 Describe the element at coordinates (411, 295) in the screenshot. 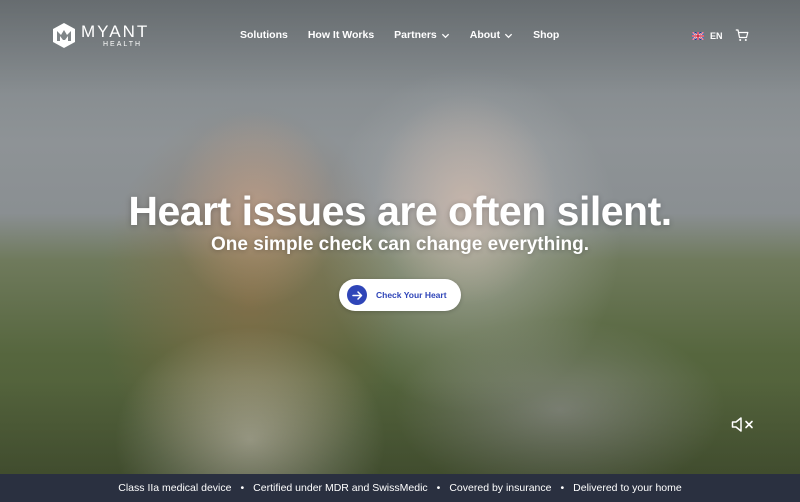

I see `cta-label: Check Your Heart` at that location.